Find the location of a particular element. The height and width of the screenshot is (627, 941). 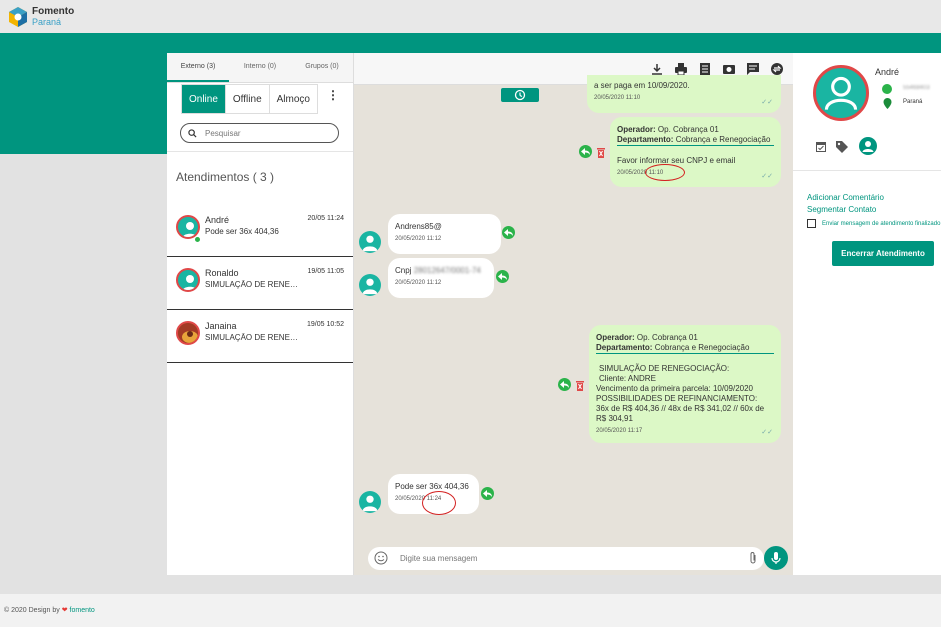

checkbox is located at coordinates (811, 223).